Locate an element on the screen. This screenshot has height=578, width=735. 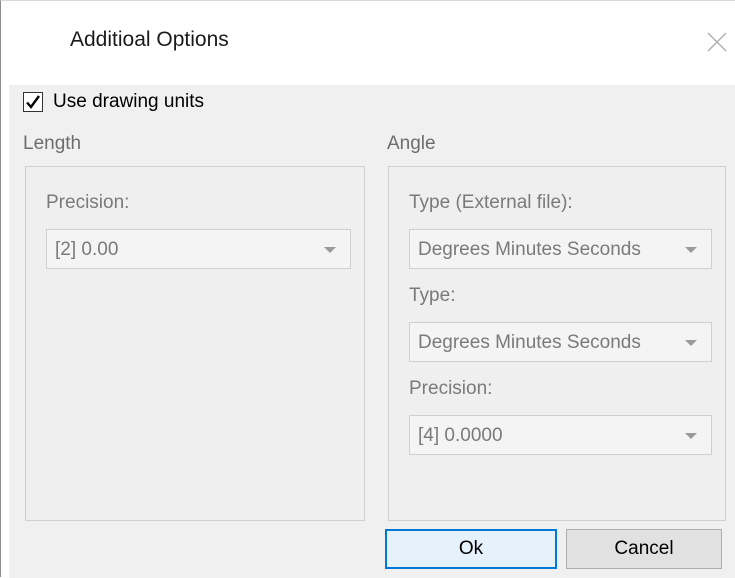
close-icon is located at coordinates (717, 42).